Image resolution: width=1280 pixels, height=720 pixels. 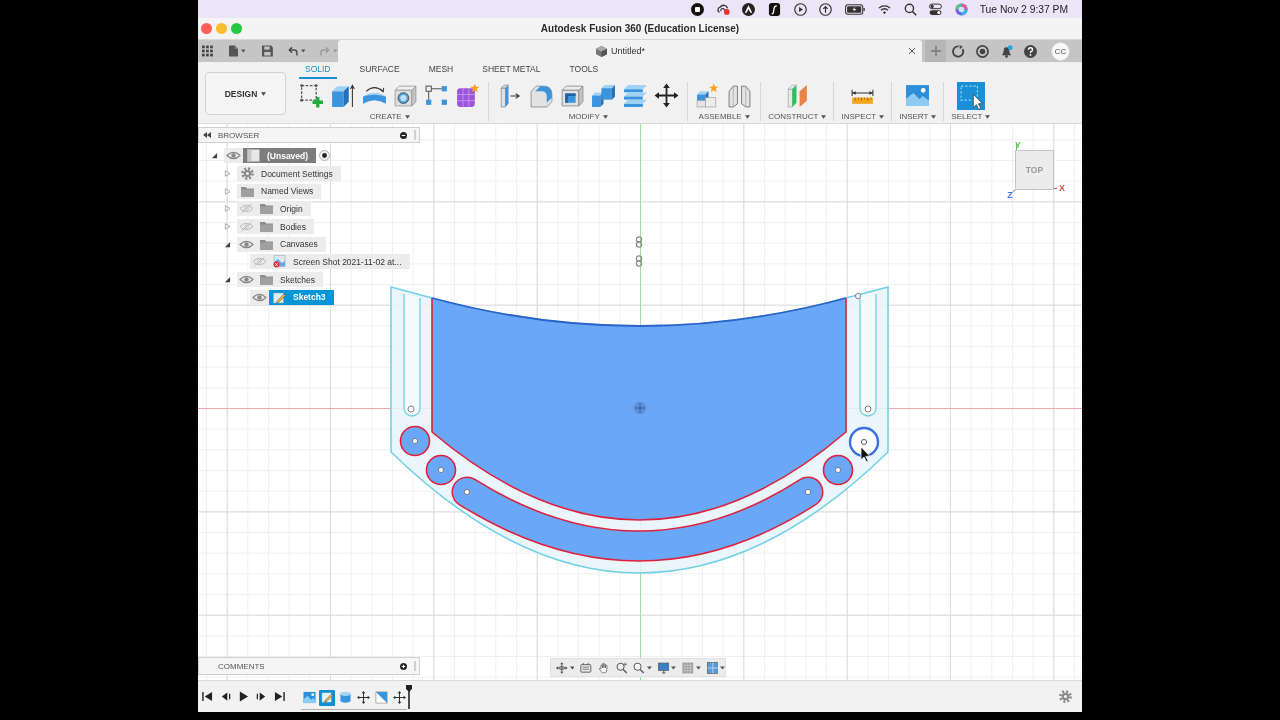 What do you see at coordinates (279, 696) in the screenshot?
I see `skip-to-end-icon` at bounding box center [279, 696].